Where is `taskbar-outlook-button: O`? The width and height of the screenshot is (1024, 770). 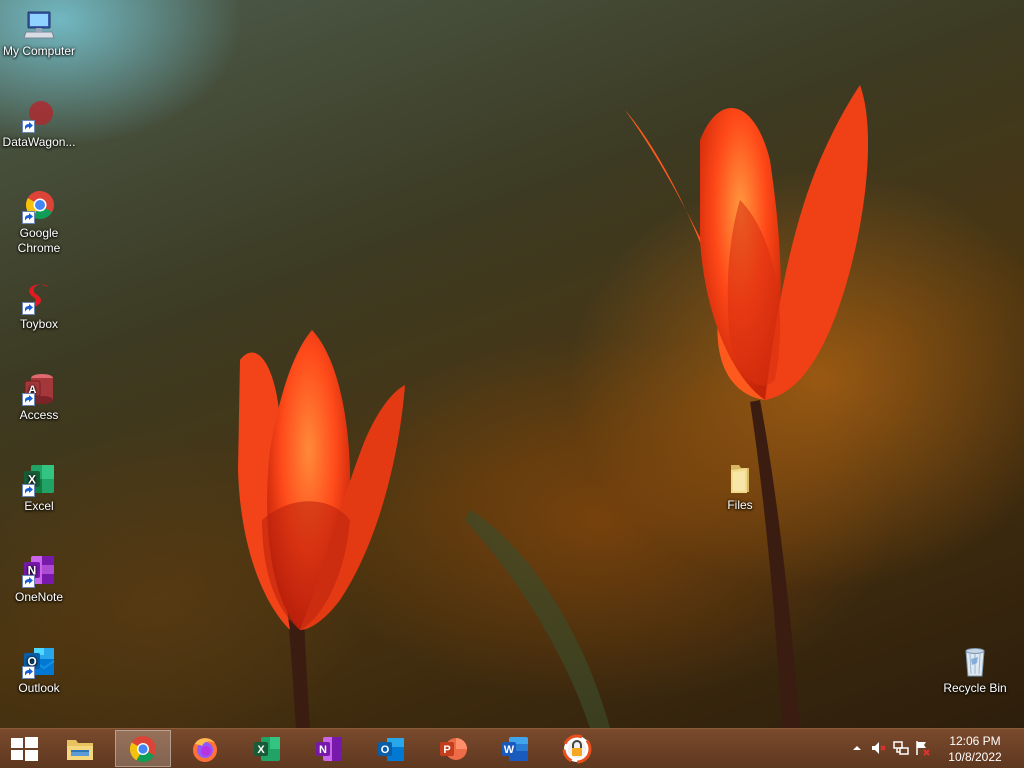 taskbar-outlook-button: O is located at coordinates (391, 748).